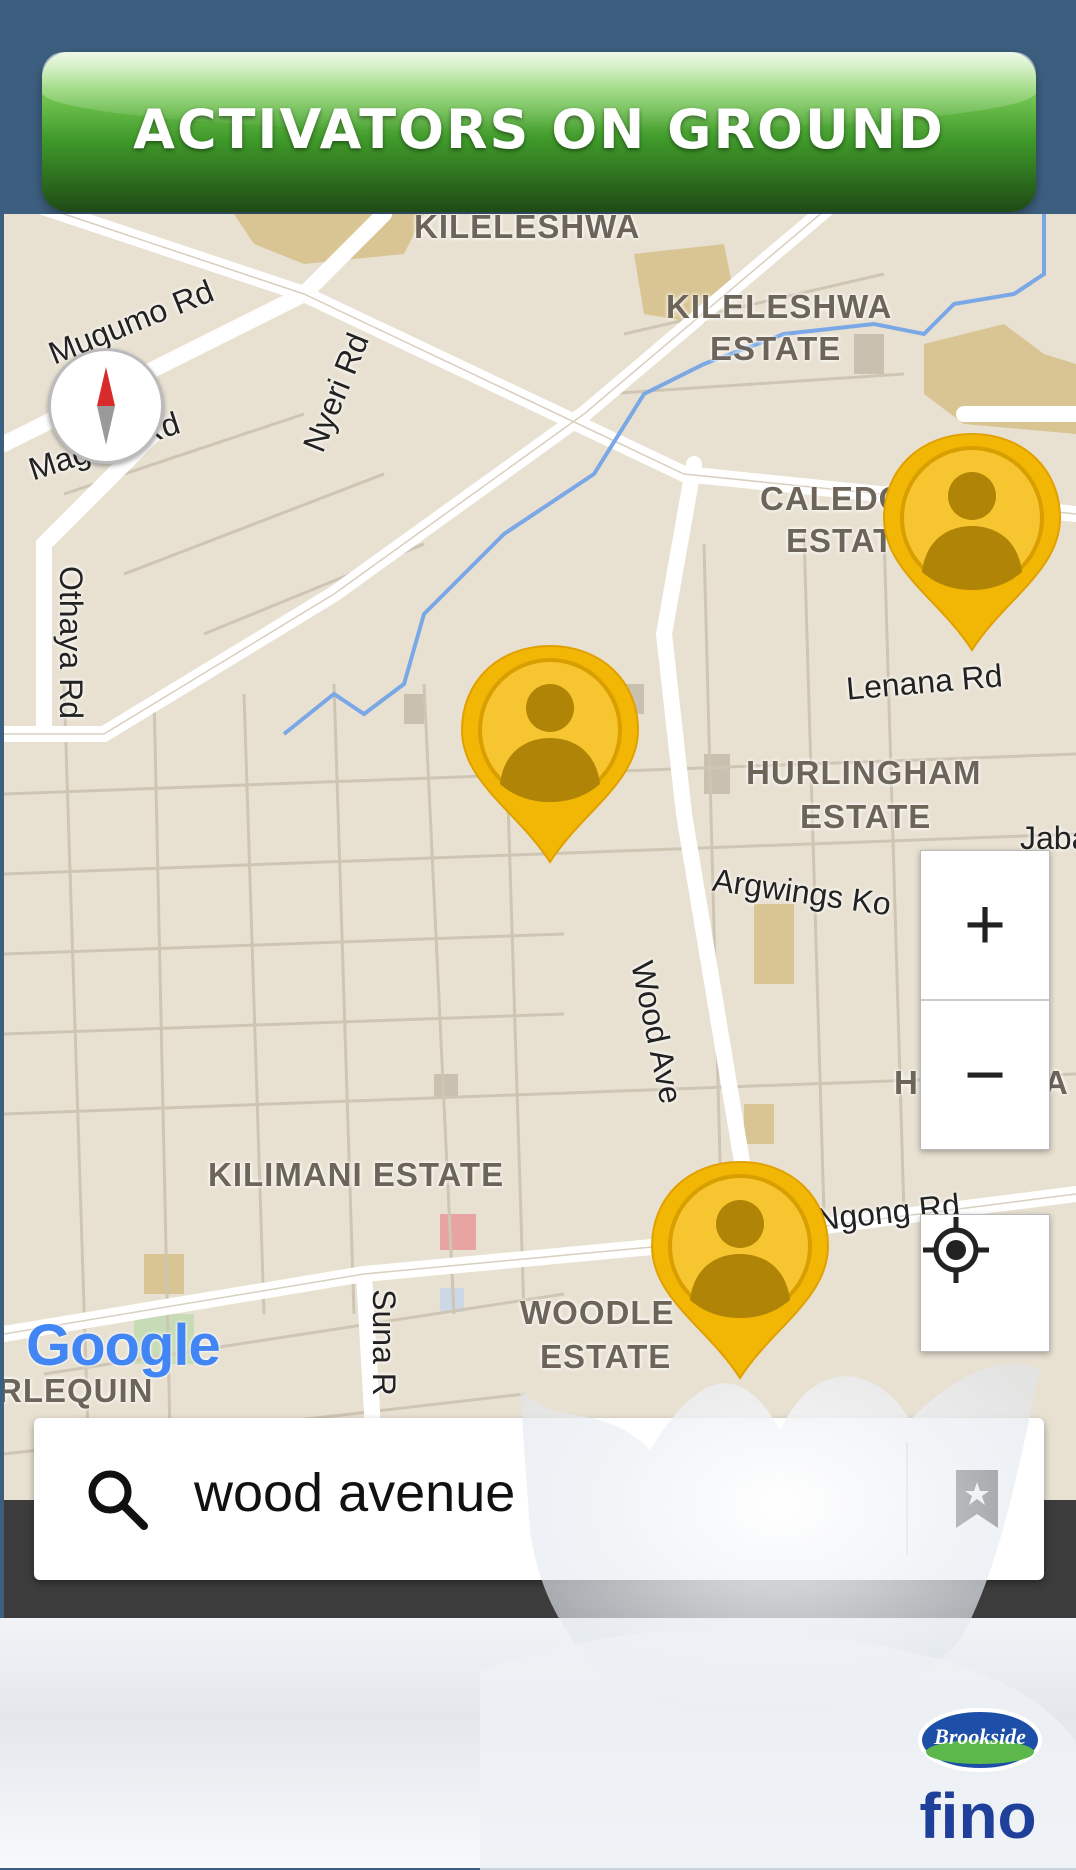 This screenshot has width=1076, height=1870. What do you see at coordinates (985, 925) in the screenshot?
I see `zoom-in-button: +` at bounding box center [985, 925].